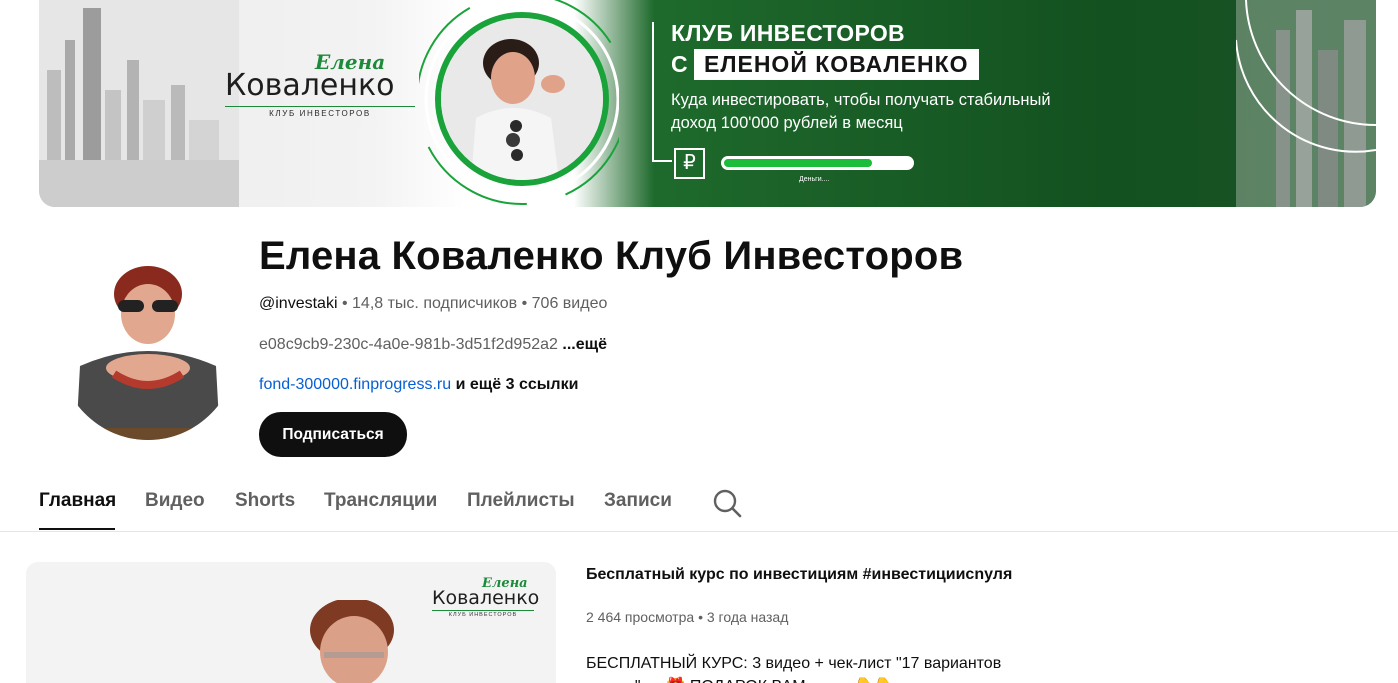 The image size is (1398, 683). Describe the element at coordinates (310, 85) in the screenshot. I see `banner-logo-surname: Коваленко` at that location.